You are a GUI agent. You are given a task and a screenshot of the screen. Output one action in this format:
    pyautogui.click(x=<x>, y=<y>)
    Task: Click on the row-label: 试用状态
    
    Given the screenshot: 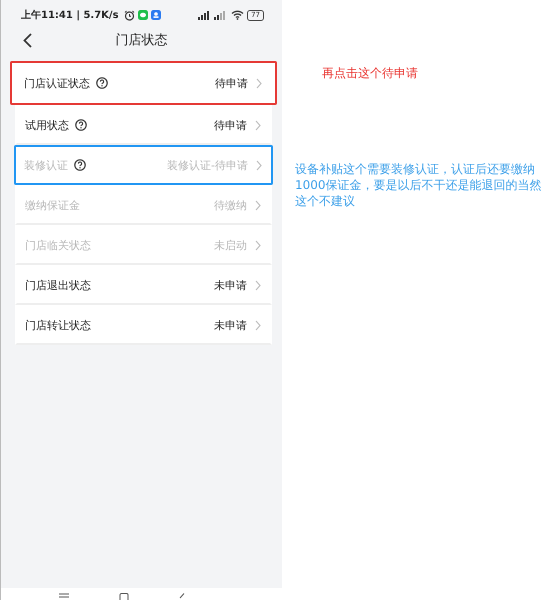 What is the action you would take?
    pyautogui.click(x=47, y=125)
    